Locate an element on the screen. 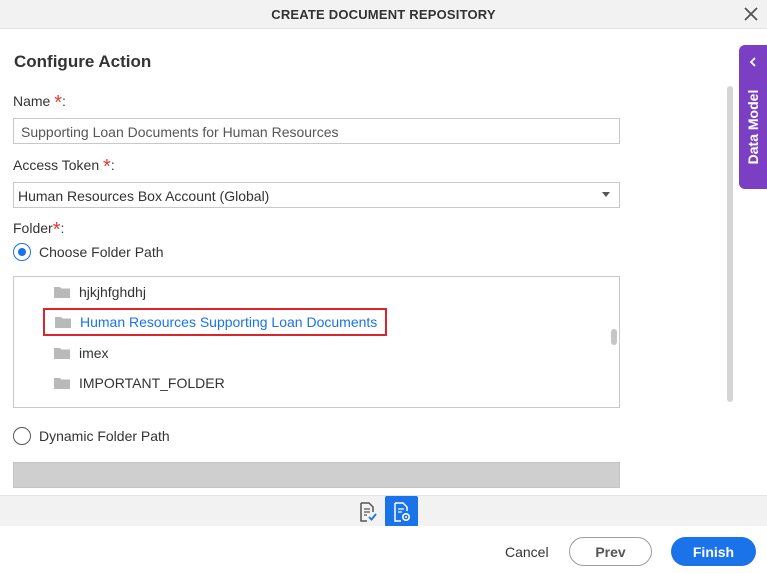  dropdown-arrow-icon is located at coordinates (606, 194).